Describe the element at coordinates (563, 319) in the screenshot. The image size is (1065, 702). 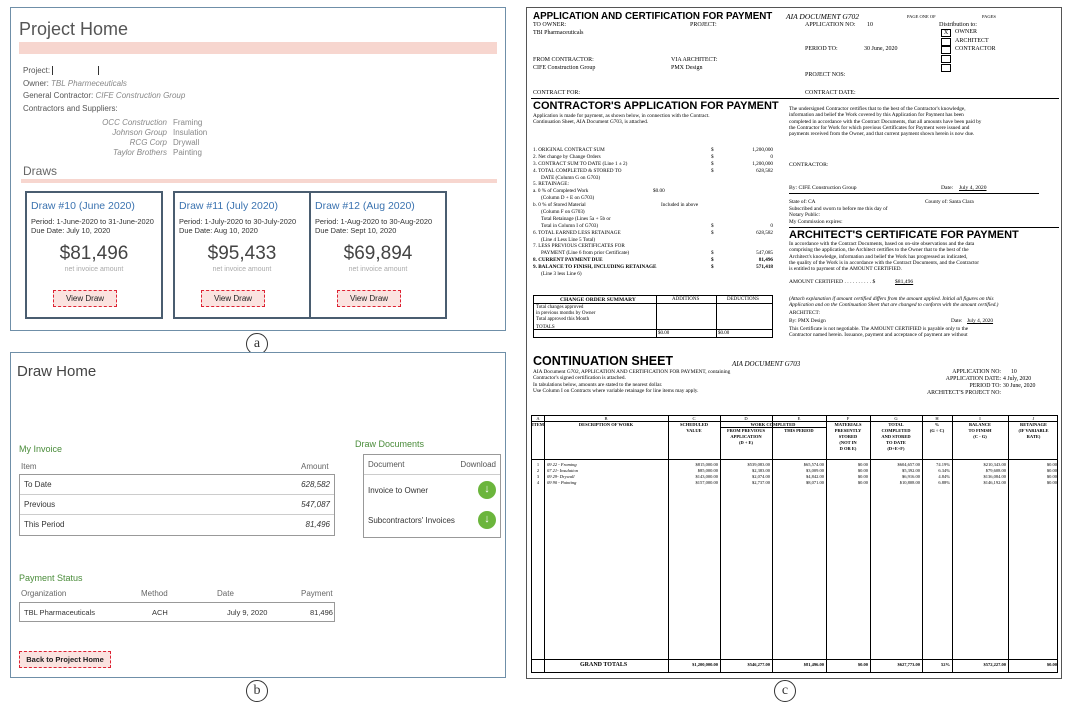
I see `co-row: Total approved this Month` at that location.